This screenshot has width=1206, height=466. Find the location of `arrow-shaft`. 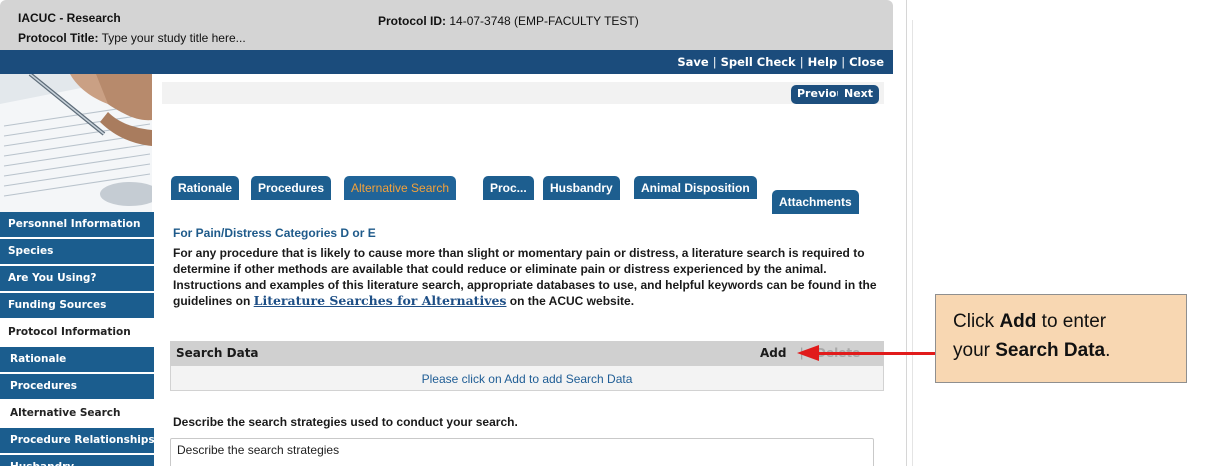

arrow-shaft is located at coordinates (876, 353).